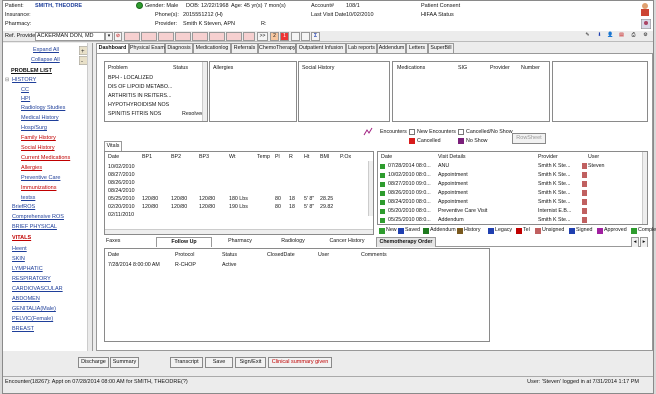 This screenshot has height=394, width=656. Describe the element at coordinates (147, 48) in the screenshot. I see `tab-physical-exam: Physical Exam` at that location.